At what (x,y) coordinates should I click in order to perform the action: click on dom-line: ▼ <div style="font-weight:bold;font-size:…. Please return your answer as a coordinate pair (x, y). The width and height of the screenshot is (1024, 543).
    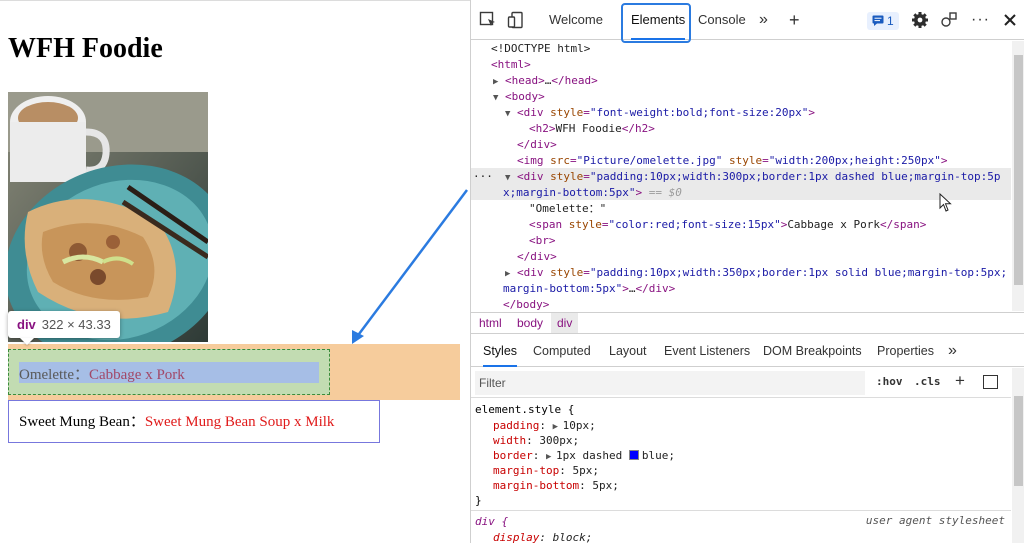
    Looking at the image, I should click on (660, 113).